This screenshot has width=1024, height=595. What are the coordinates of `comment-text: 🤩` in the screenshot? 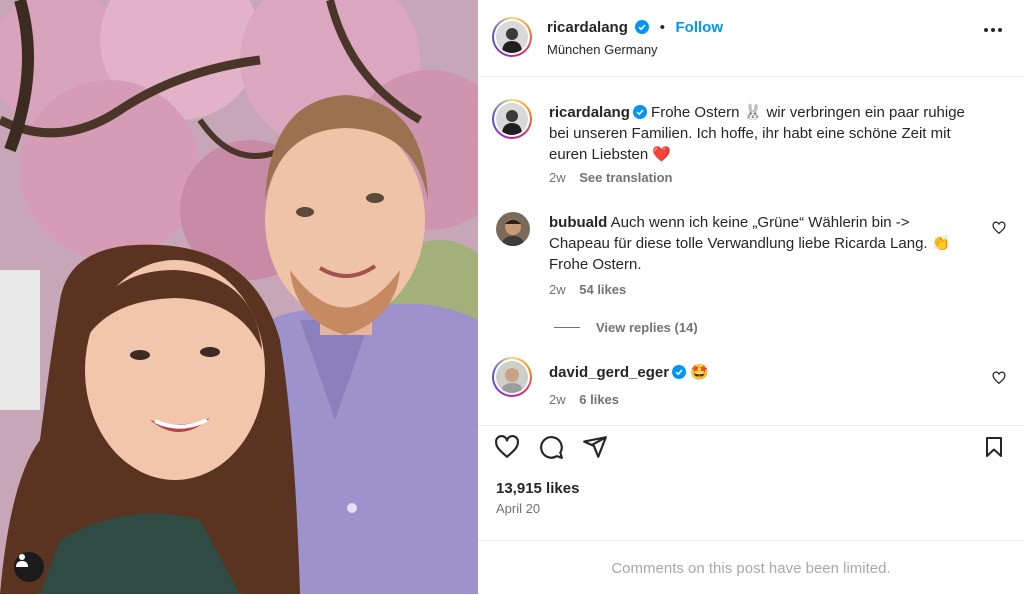 It's located at (699, 372).